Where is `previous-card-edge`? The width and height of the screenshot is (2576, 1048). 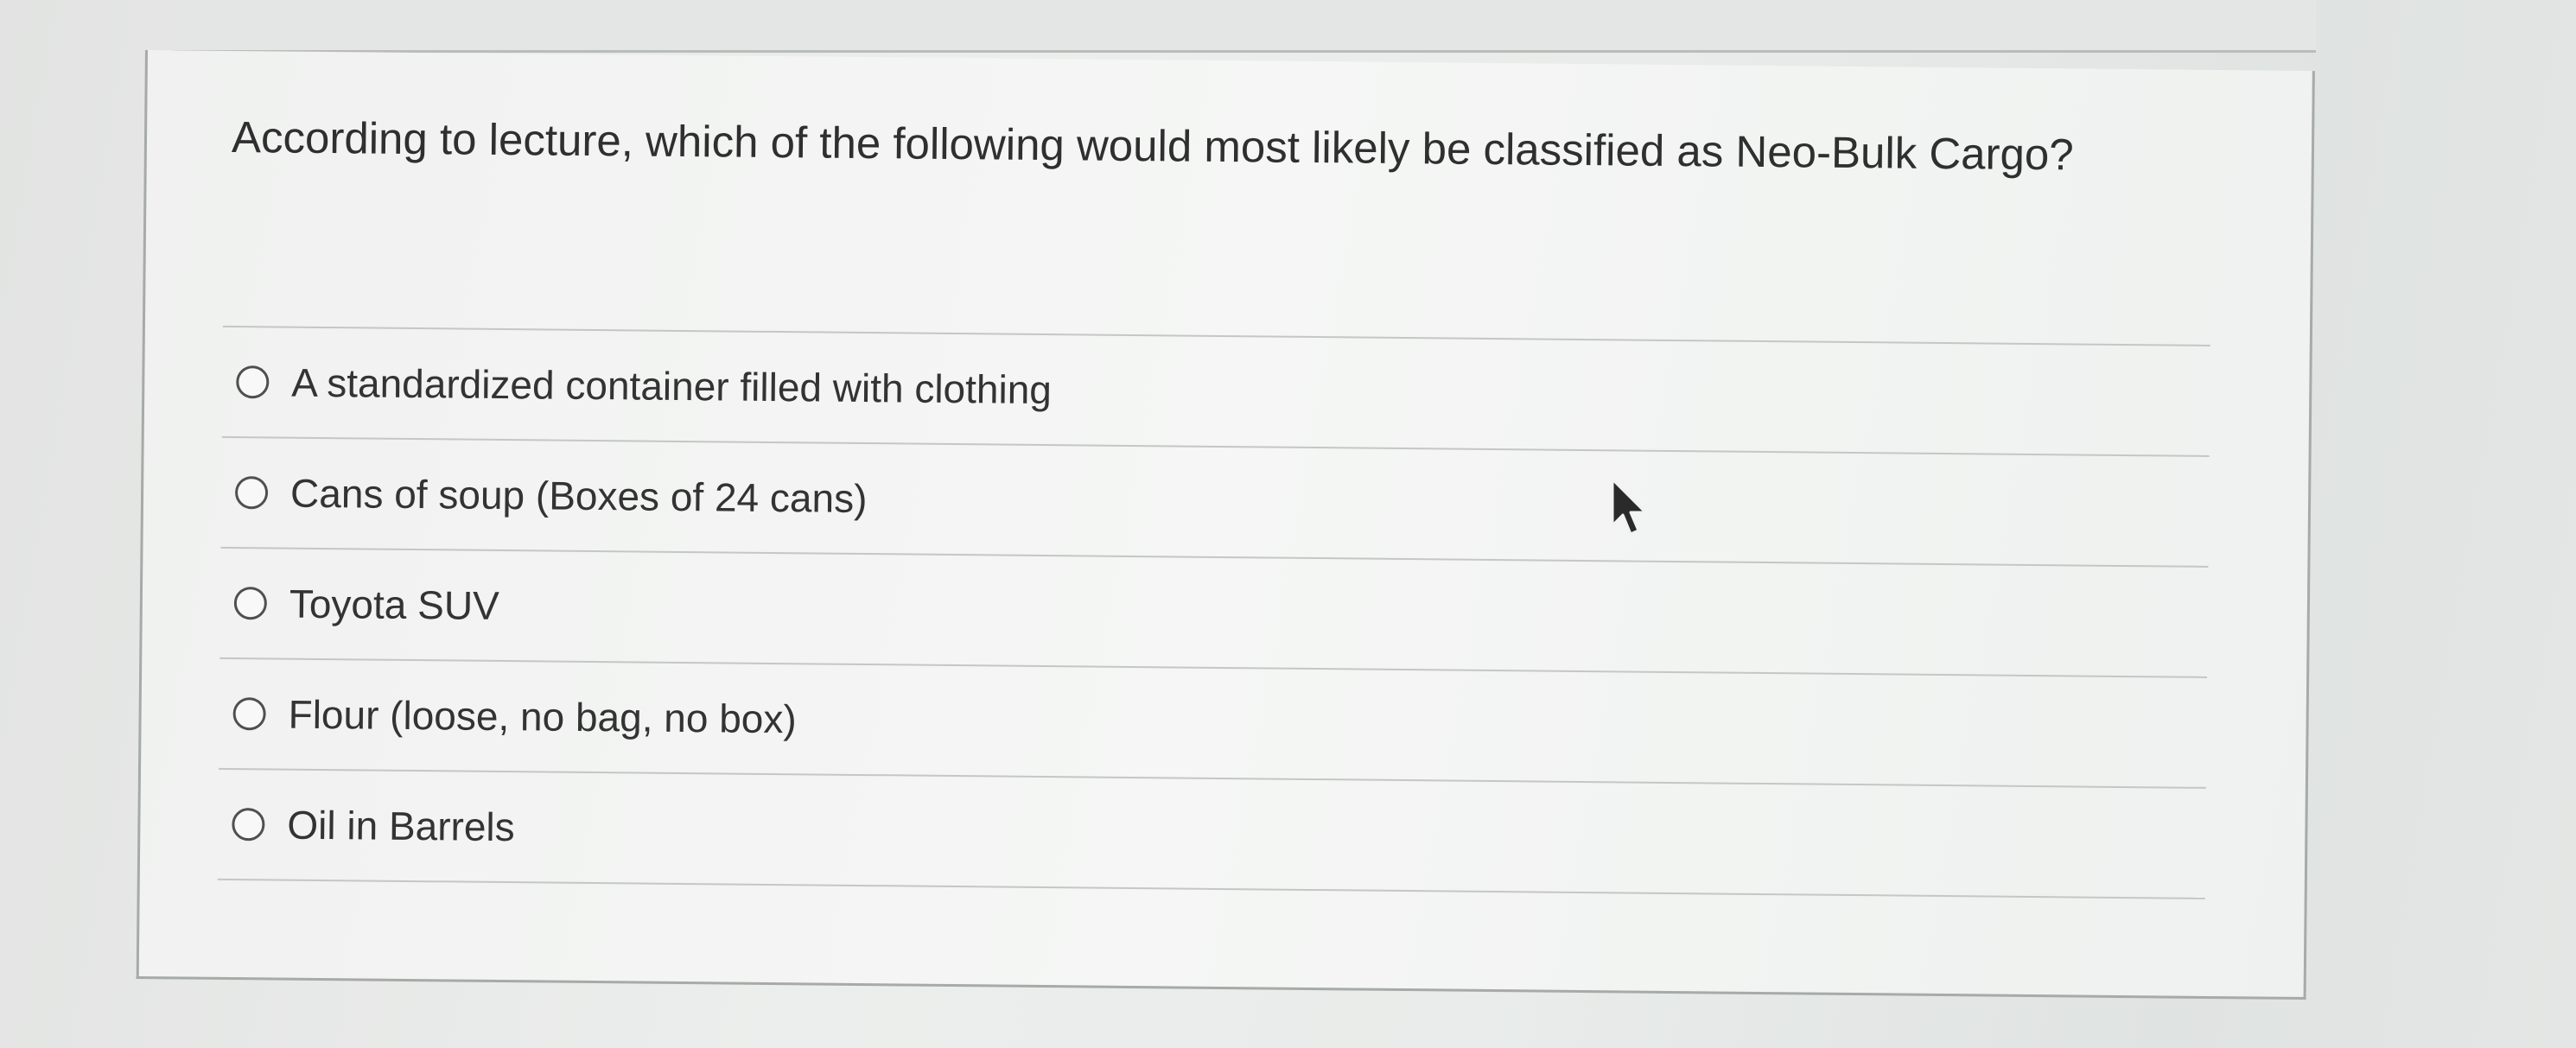 previous-card-edge is located at coordinates (1245, 26).